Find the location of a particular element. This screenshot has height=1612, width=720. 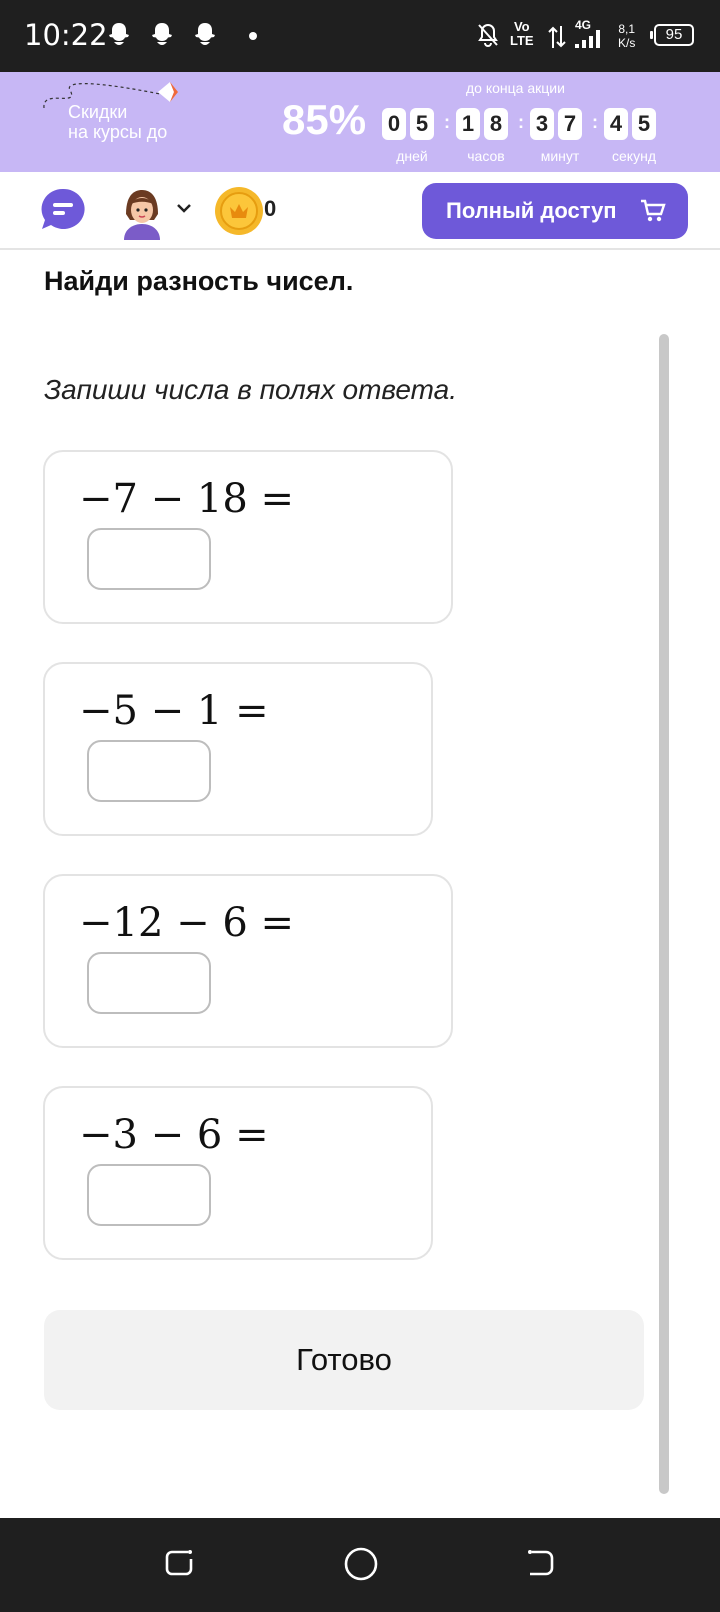

countdown-hours-label: часов is located at coordinates (486, 156).